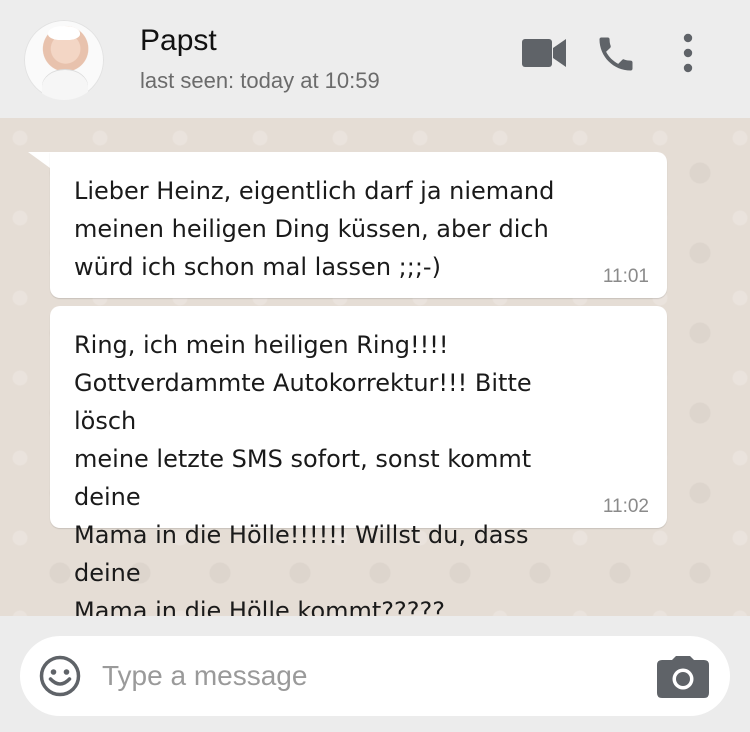 The width and height of the screenshot is (750, 732). What do you see at coordinates (625, 506) in the screenshot?
I see `message-timestamp: 11:02` at bounding box center [625, 506].